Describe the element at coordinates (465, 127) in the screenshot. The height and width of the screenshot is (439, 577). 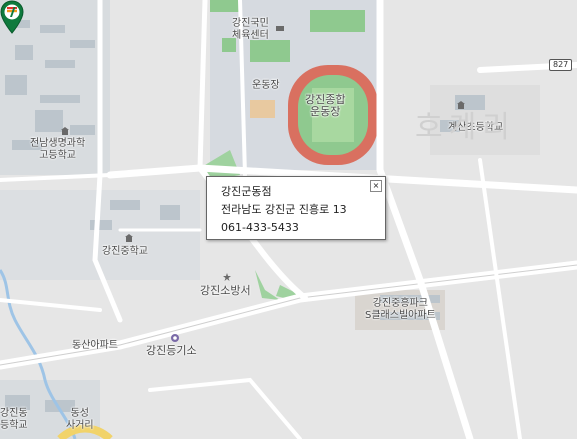
I see `watermark-label: 호계리` at that location.